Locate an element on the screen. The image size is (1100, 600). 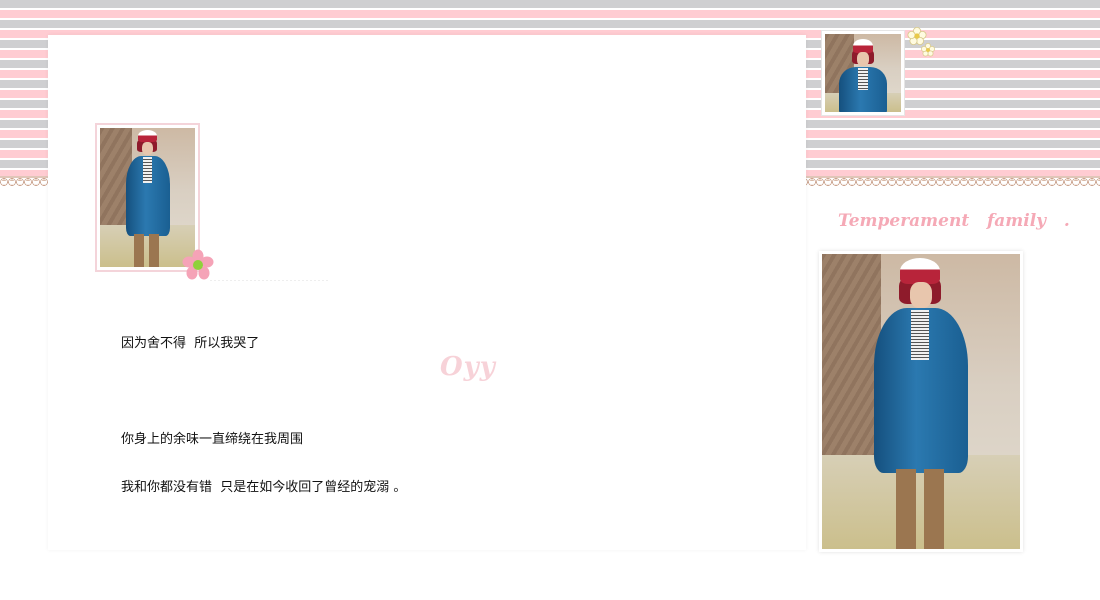
polaroid-photo-image is located at coordinates (147, 197).